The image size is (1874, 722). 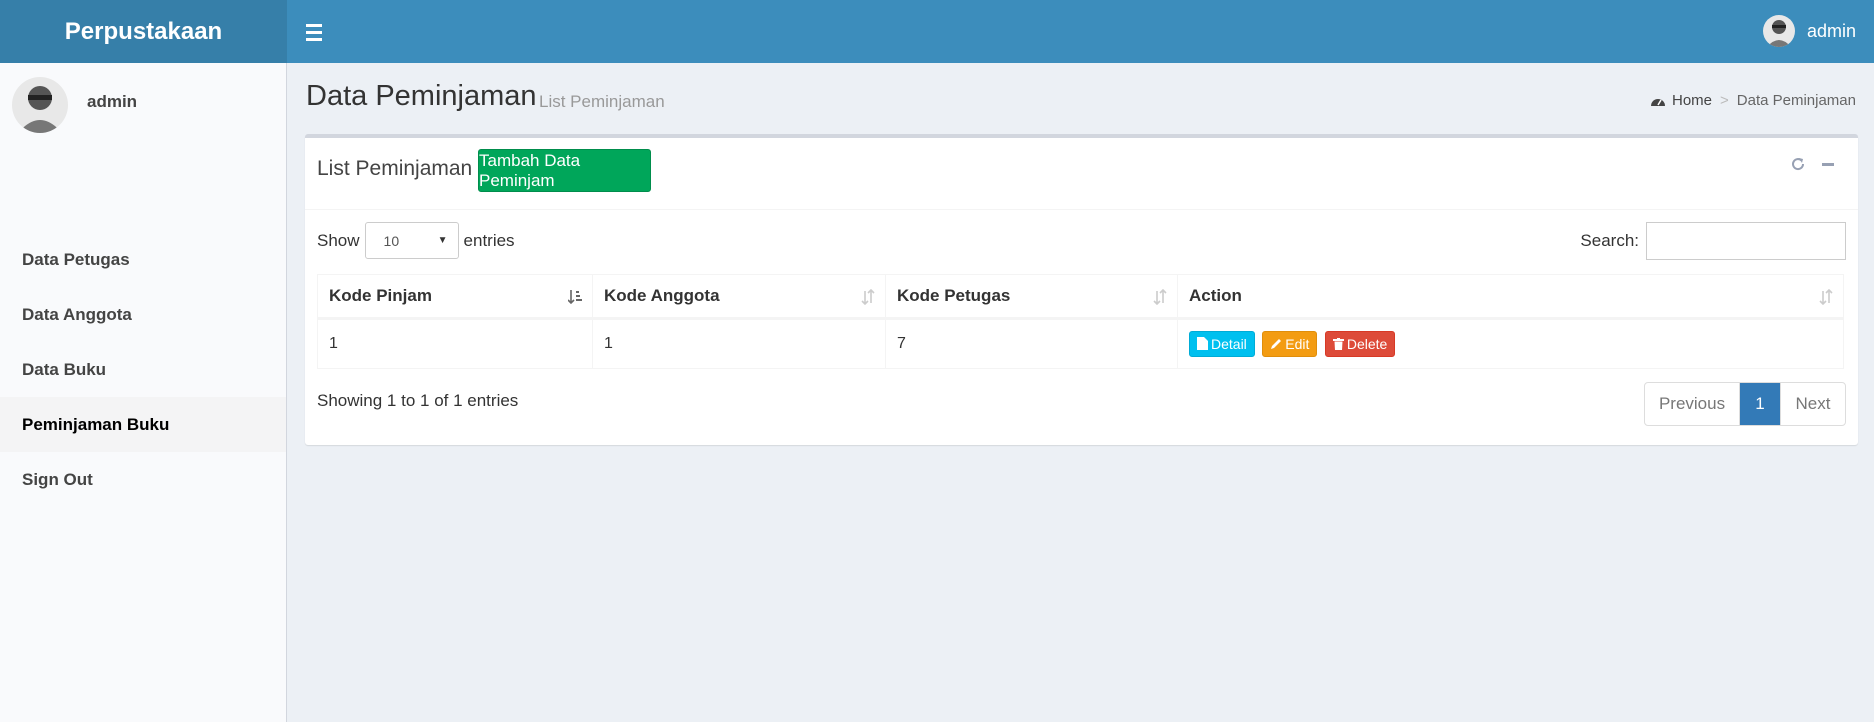 What do you see at coordinates (455, 343) in the screenshot?
I see `cell-kode-pinjam: 1` at bounding box center [455, 343].